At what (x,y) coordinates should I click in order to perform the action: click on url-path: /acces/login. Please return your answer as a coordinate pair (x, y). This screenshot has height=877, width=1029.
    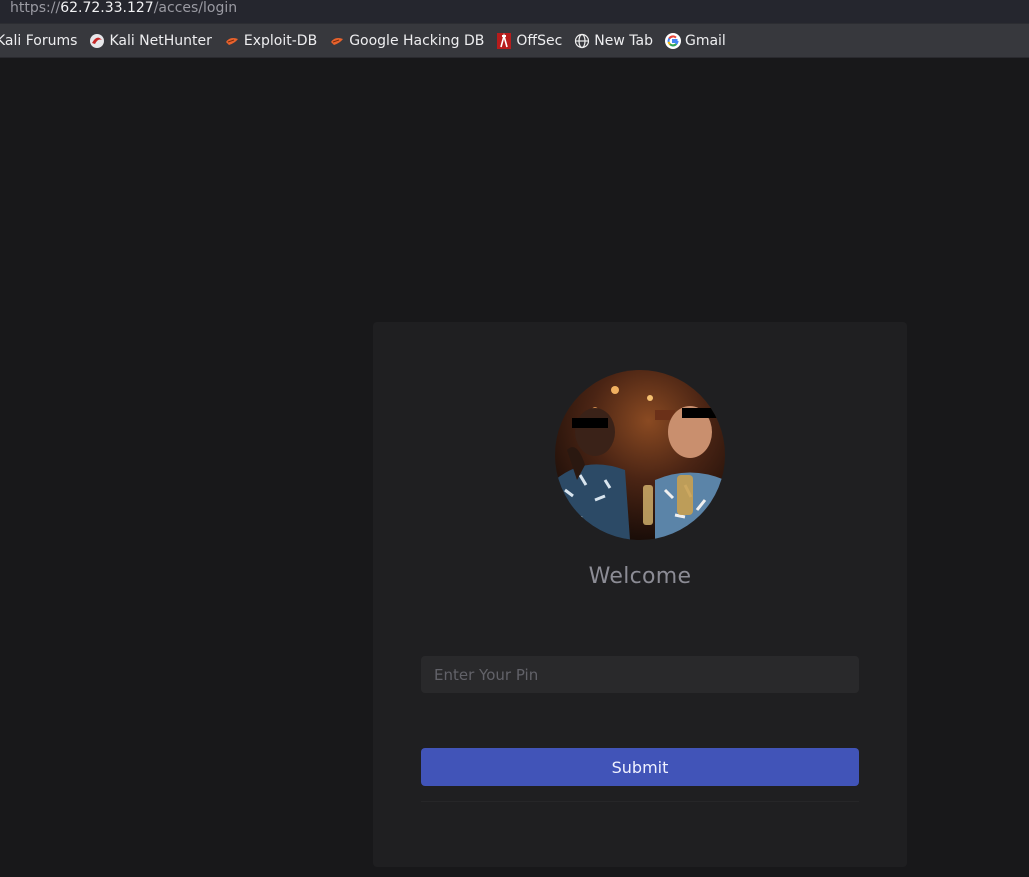
    Looking at the image, I should click on (195, 8).